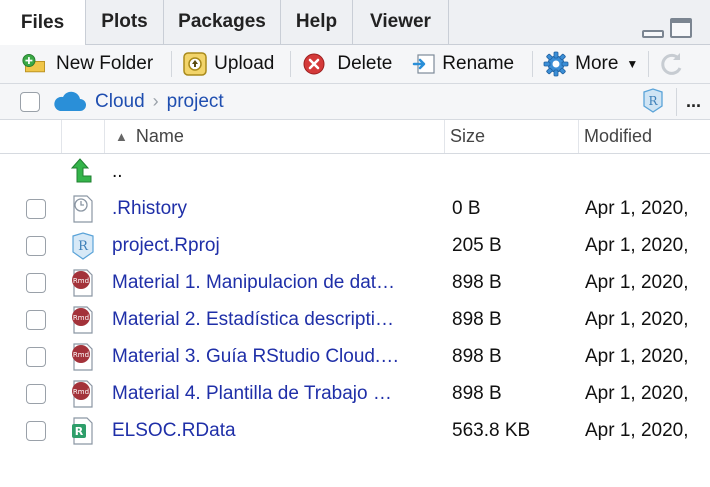 The width and height of the screenshot is (710, 487). I want to click on delete-label: Delete, so click(365, 63).